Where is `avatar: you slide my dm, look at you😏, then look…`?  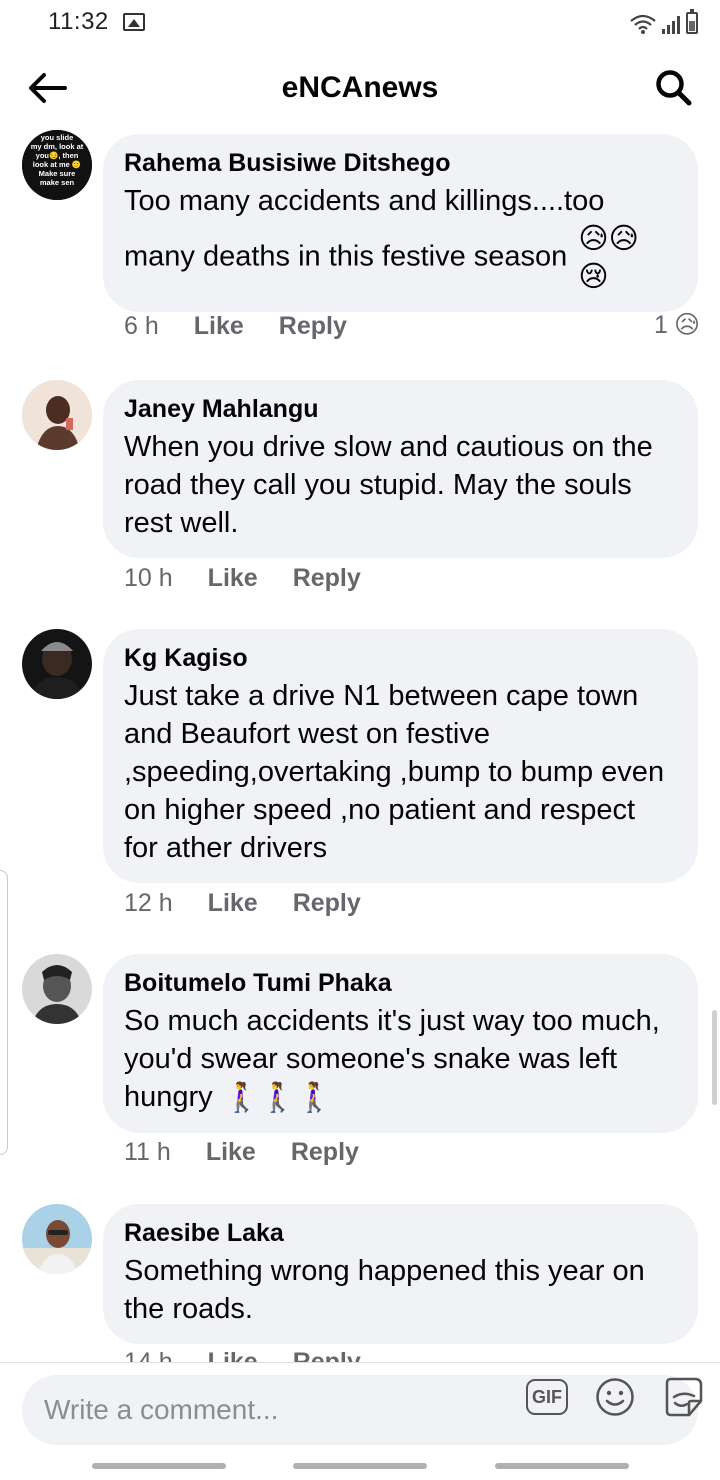 avatar: you slide my dm, look at you😏, then look… is located at coordinates (57, 165).